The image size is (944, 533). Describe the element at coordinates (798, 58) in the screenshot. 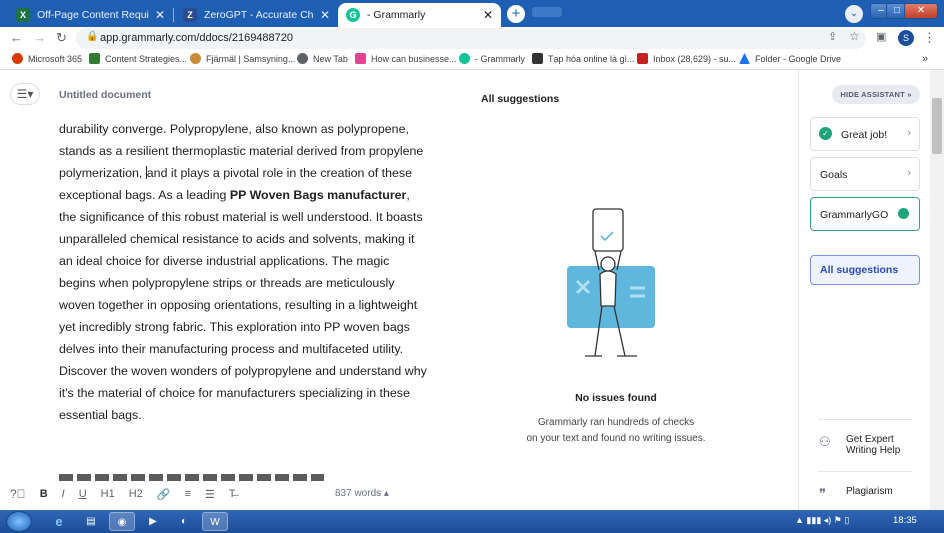

I see `bookmark-label: Folder - Google Drive` at that location.